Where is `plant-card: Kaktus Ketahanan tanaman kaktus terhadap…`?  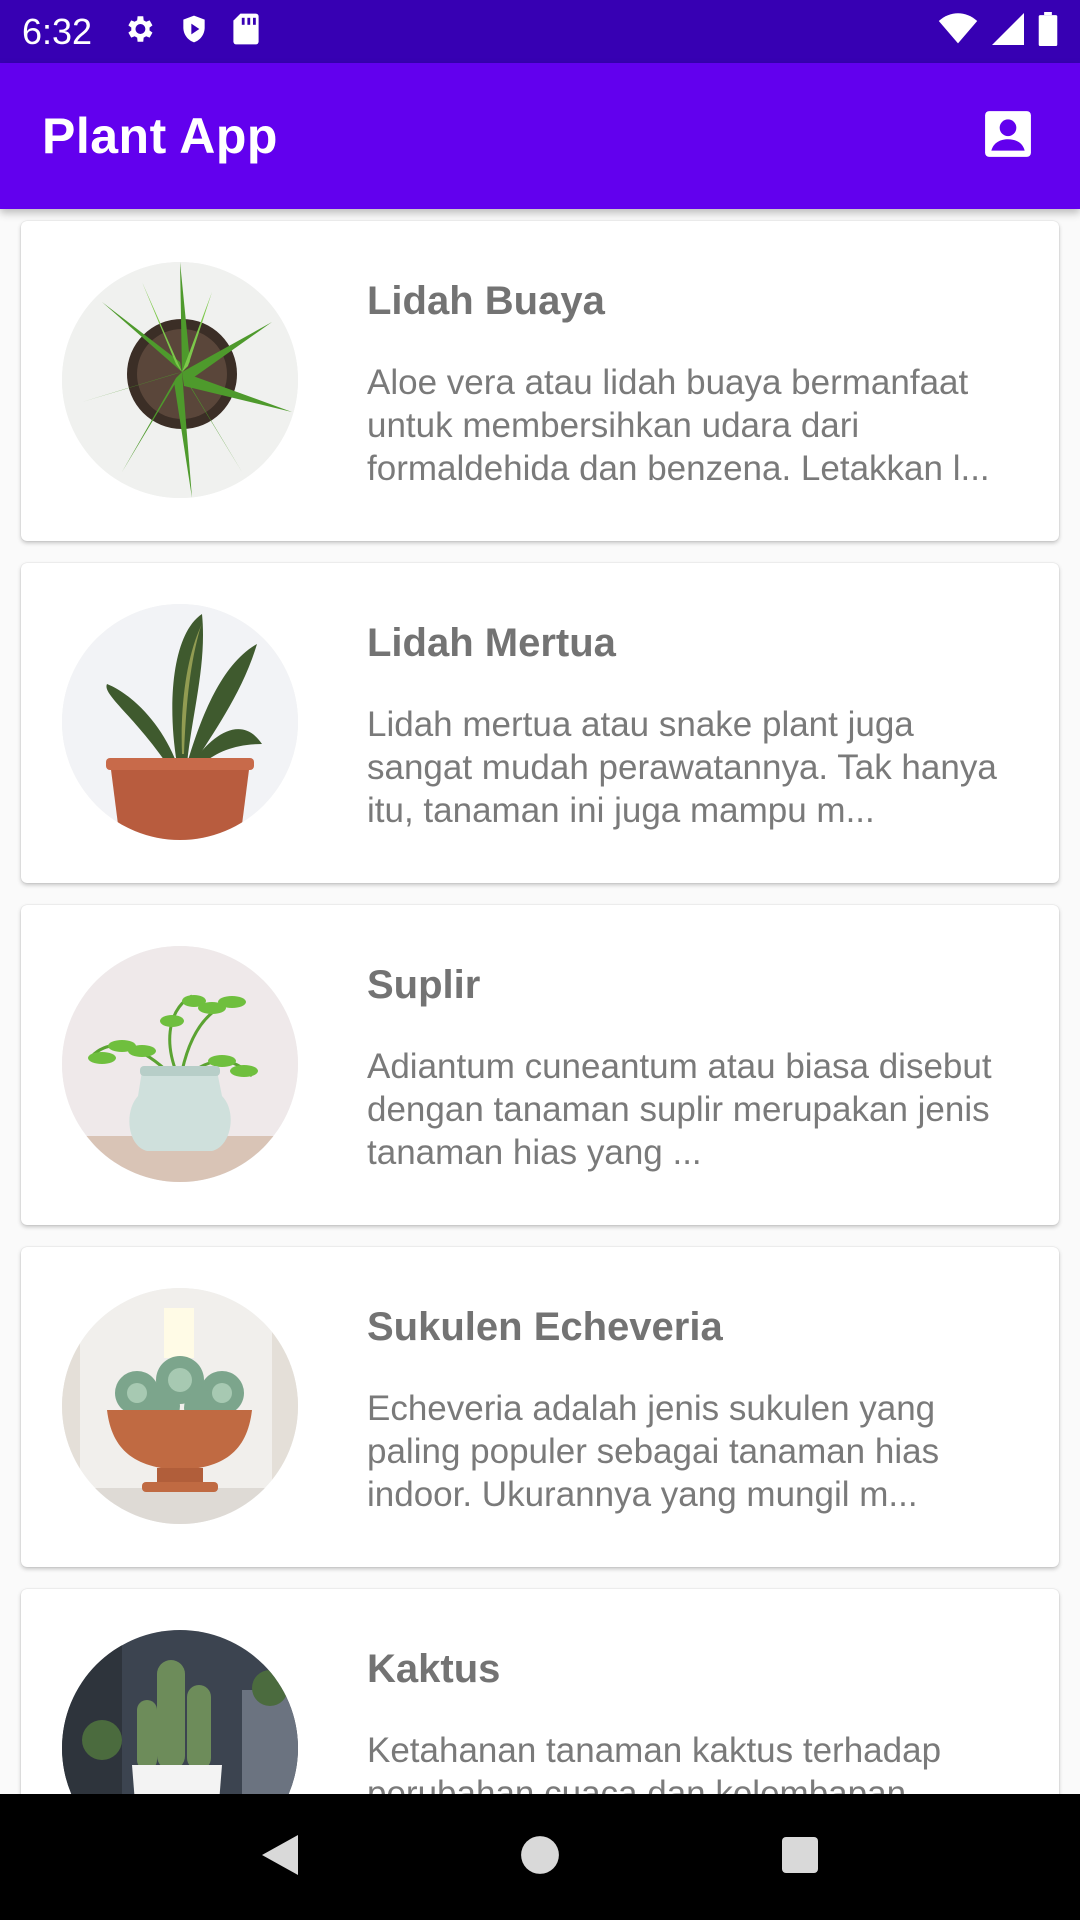
plant-card: Kaktus Ketahanan tanaman kaktus terhadap… is located at coordinates (540, 1691).